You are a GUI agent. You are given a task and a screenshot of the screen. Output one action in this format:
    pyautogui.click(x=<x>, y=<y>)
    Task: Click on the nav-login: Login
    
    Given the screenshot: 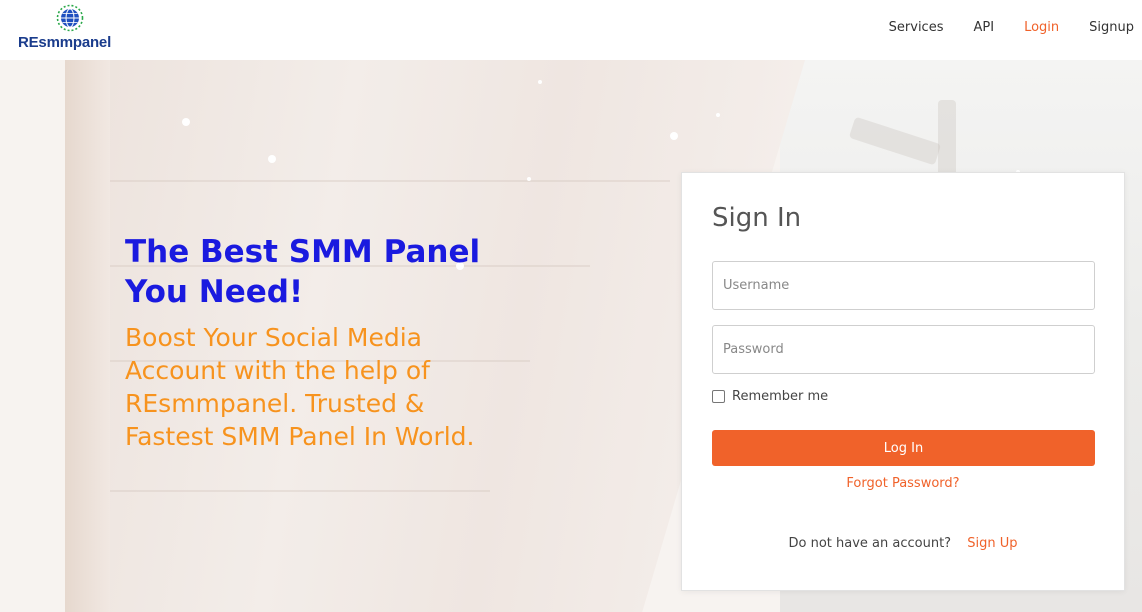 What is the action you would take?
    pyautogui.click(x=1041, y=28)
    